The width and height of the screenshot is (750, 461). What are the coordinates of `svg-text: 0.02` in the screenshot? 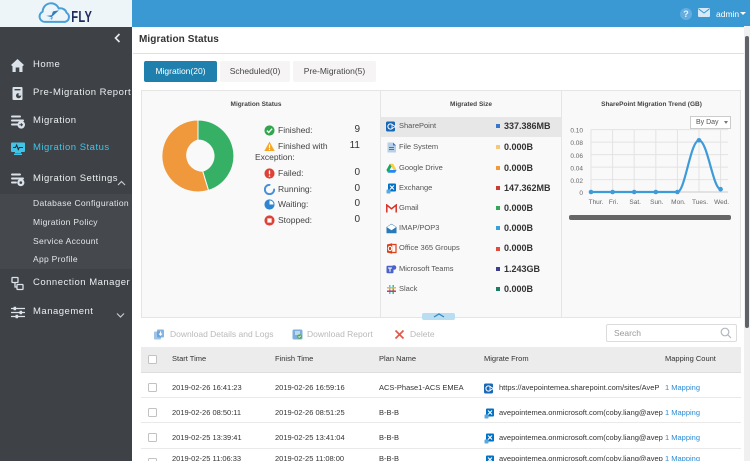 It's located at (576, 181).